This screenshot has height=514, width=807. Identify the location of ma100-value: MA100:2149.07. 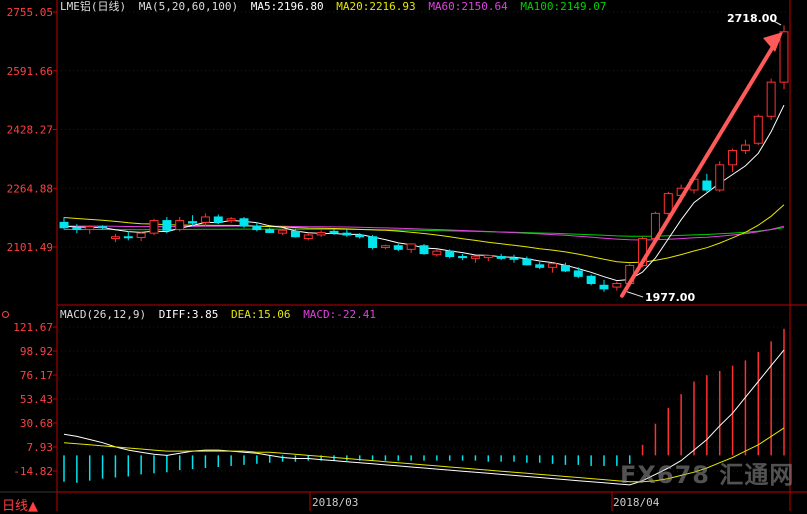
(563, 6).